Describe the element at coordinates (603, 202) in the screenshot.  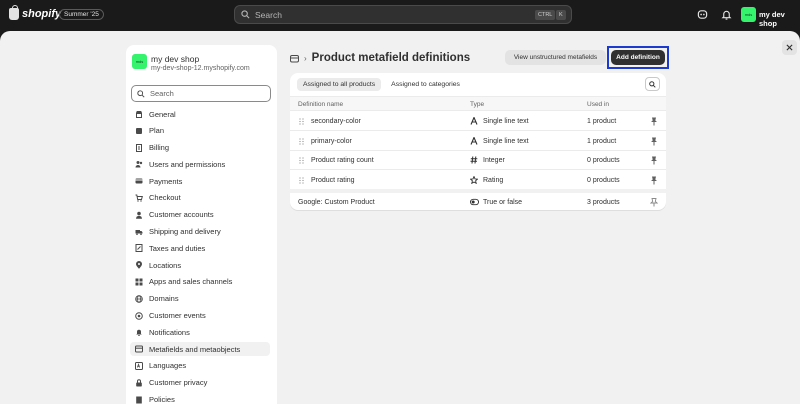
I see `definition-used-in: 3 products` at that location.